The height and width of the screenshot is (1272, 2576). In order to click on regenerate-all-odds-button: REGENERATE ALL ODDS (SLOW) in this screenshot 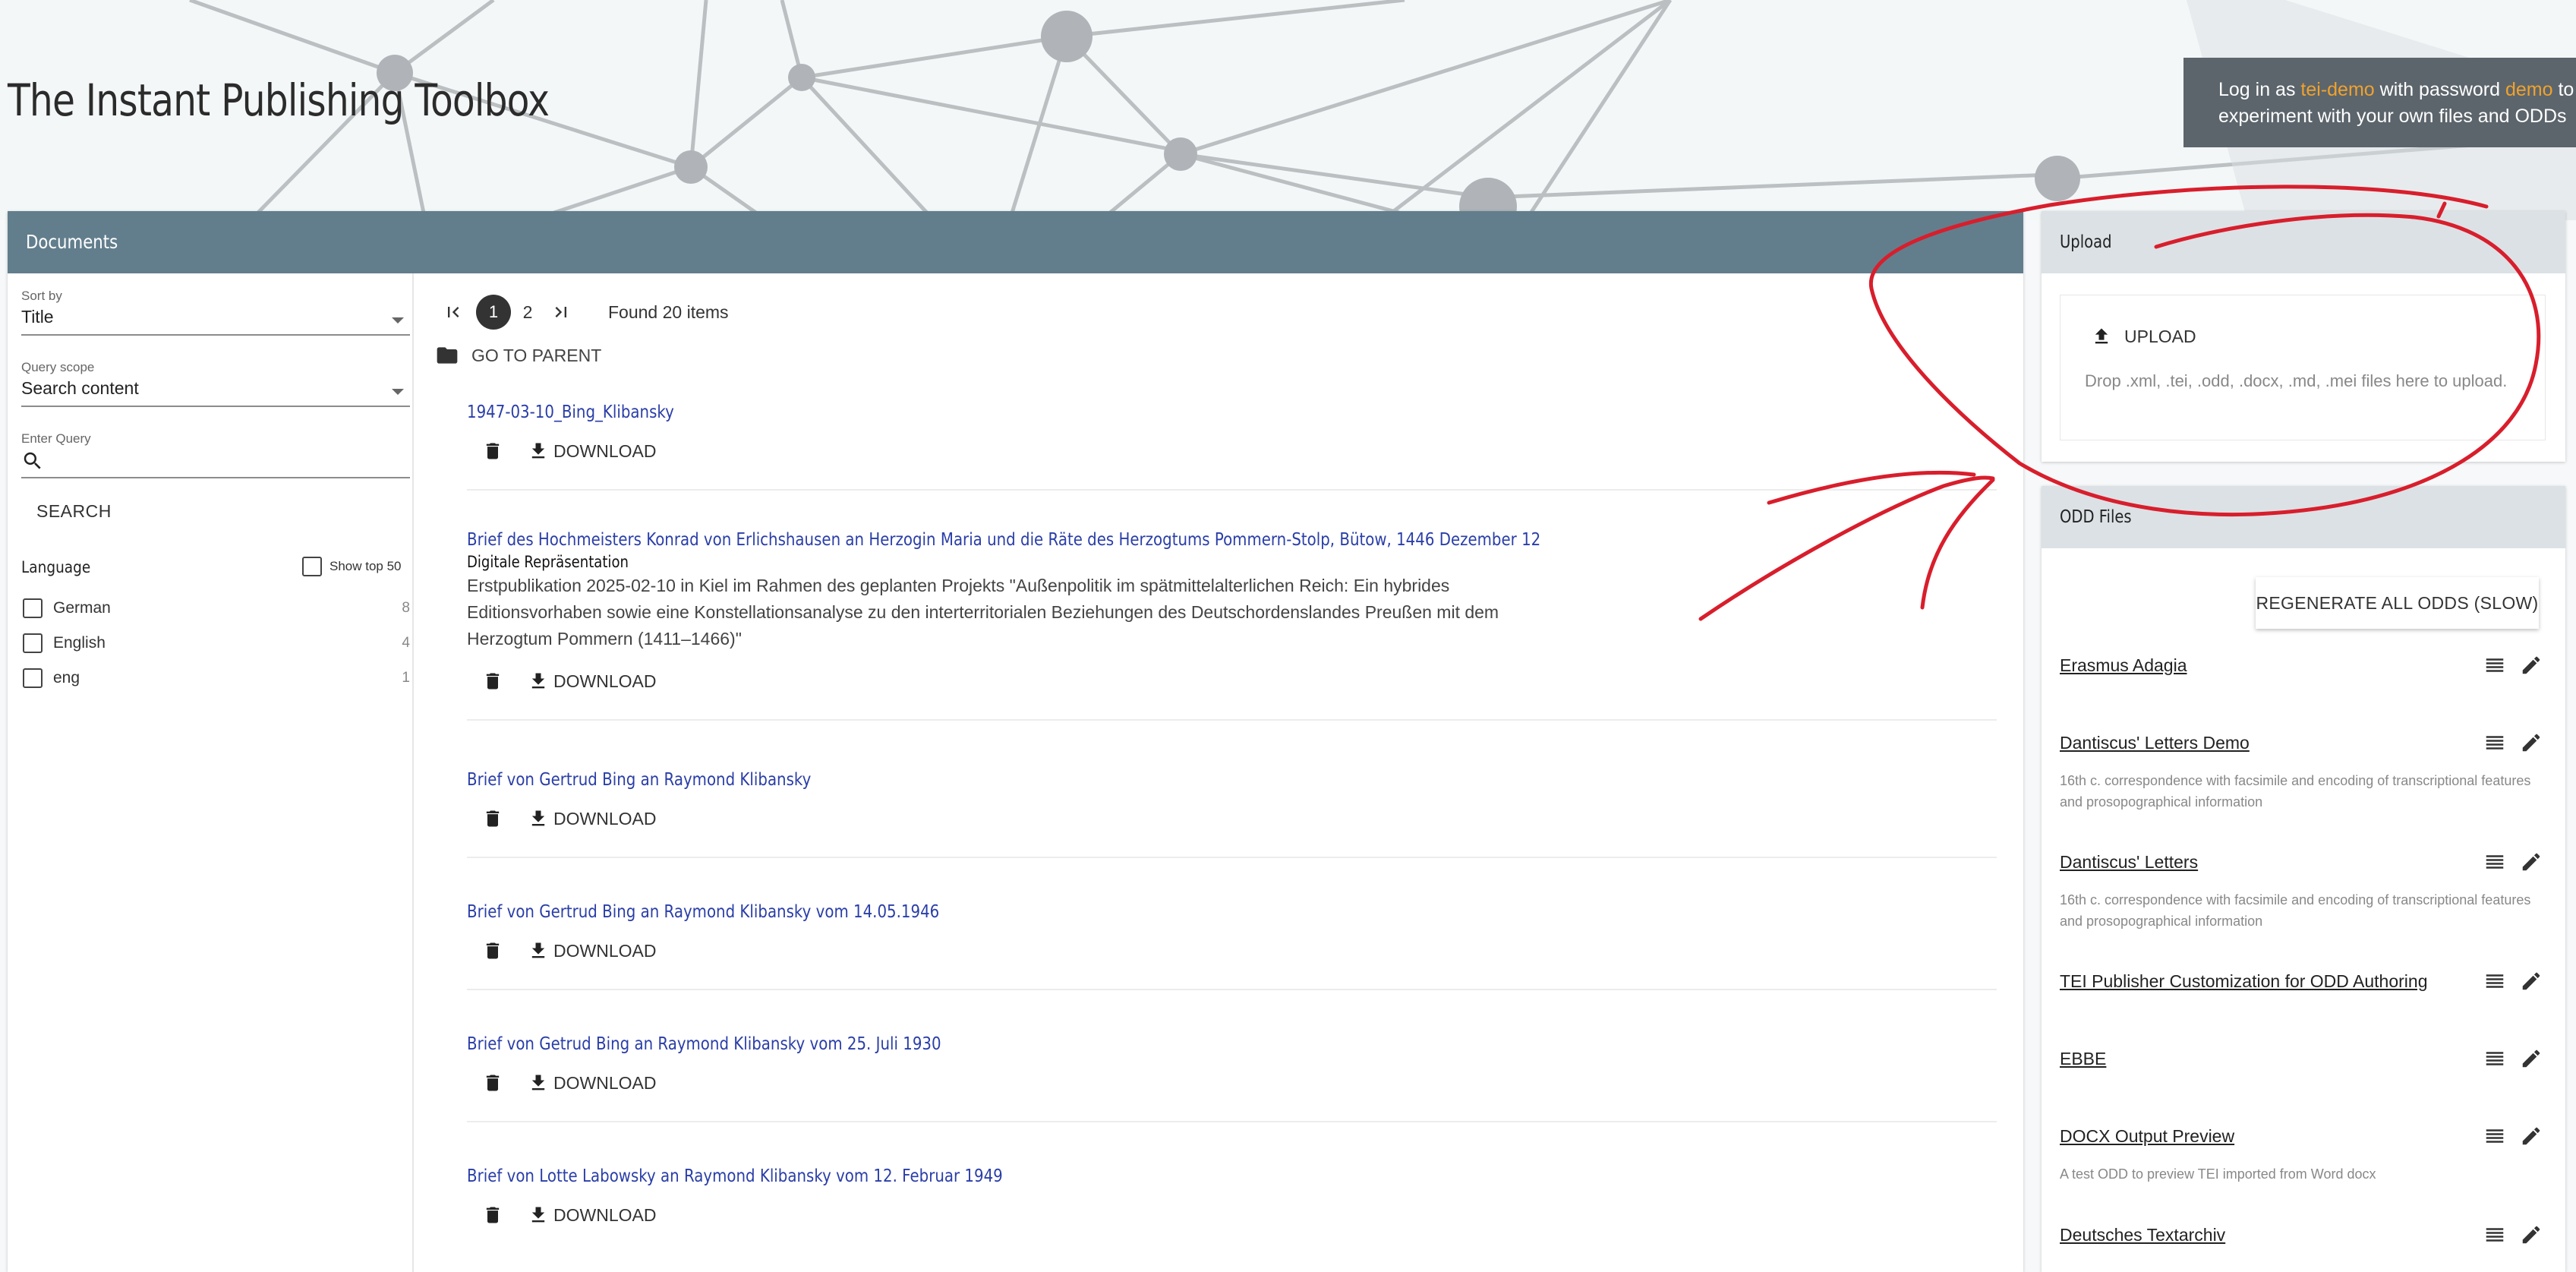, I will do `click(2397, 603)`.